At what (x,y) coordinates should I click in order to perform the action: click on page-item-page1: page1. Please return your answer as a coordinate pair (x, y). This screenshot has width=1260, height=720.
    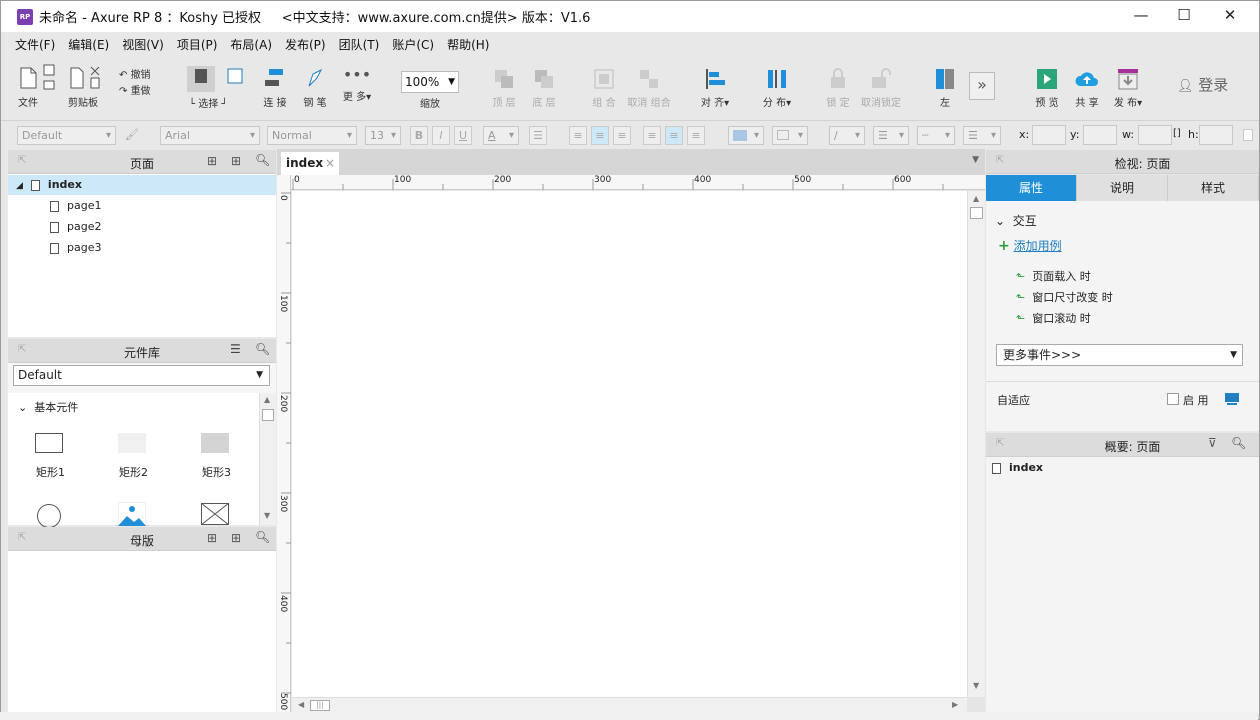
    Looking at the image, I should click on (75, 206).